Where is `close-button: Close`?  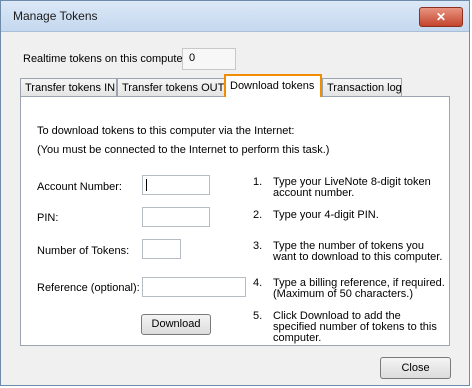 close-button: Close is located at coordinates (415, 368).